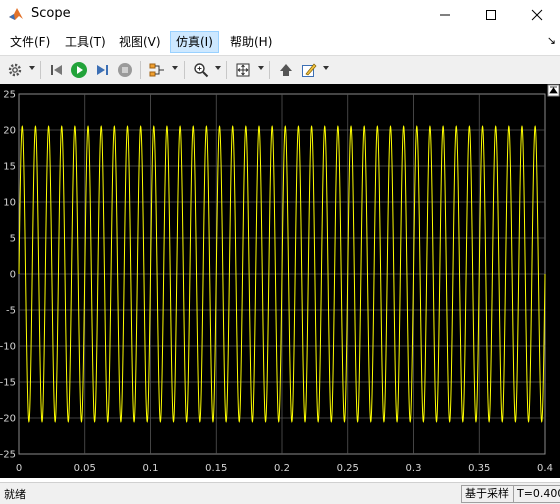 The height and width of the screenshot is (504, 560). I want to click on style-icon, so click(309, 70).